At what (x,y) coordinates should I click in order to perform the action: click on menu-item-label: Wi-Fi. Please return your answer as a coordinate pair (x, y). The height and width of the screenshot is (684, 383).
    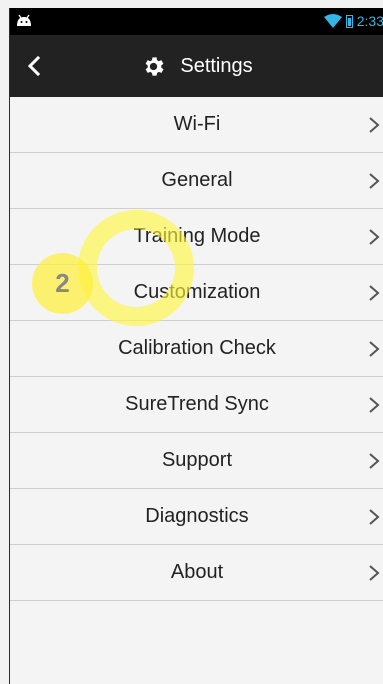
    Looking at the image, I should click on (197, 124).